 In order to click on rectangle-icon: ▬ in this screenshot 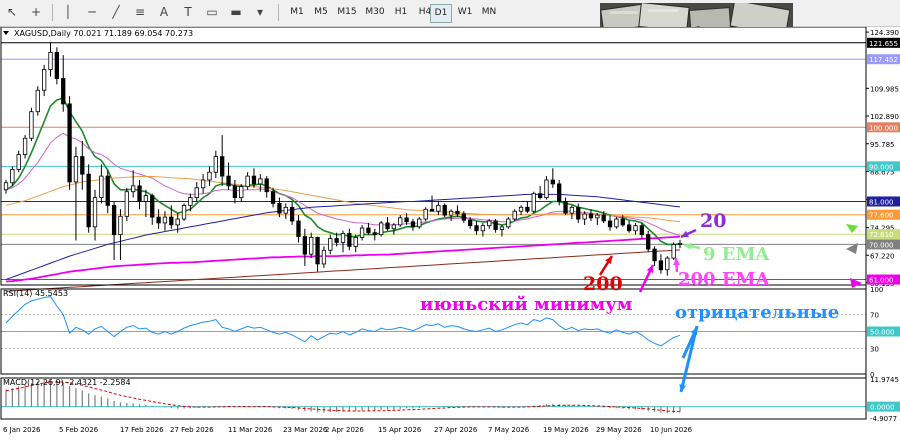, I will do `click(236, 12)`.